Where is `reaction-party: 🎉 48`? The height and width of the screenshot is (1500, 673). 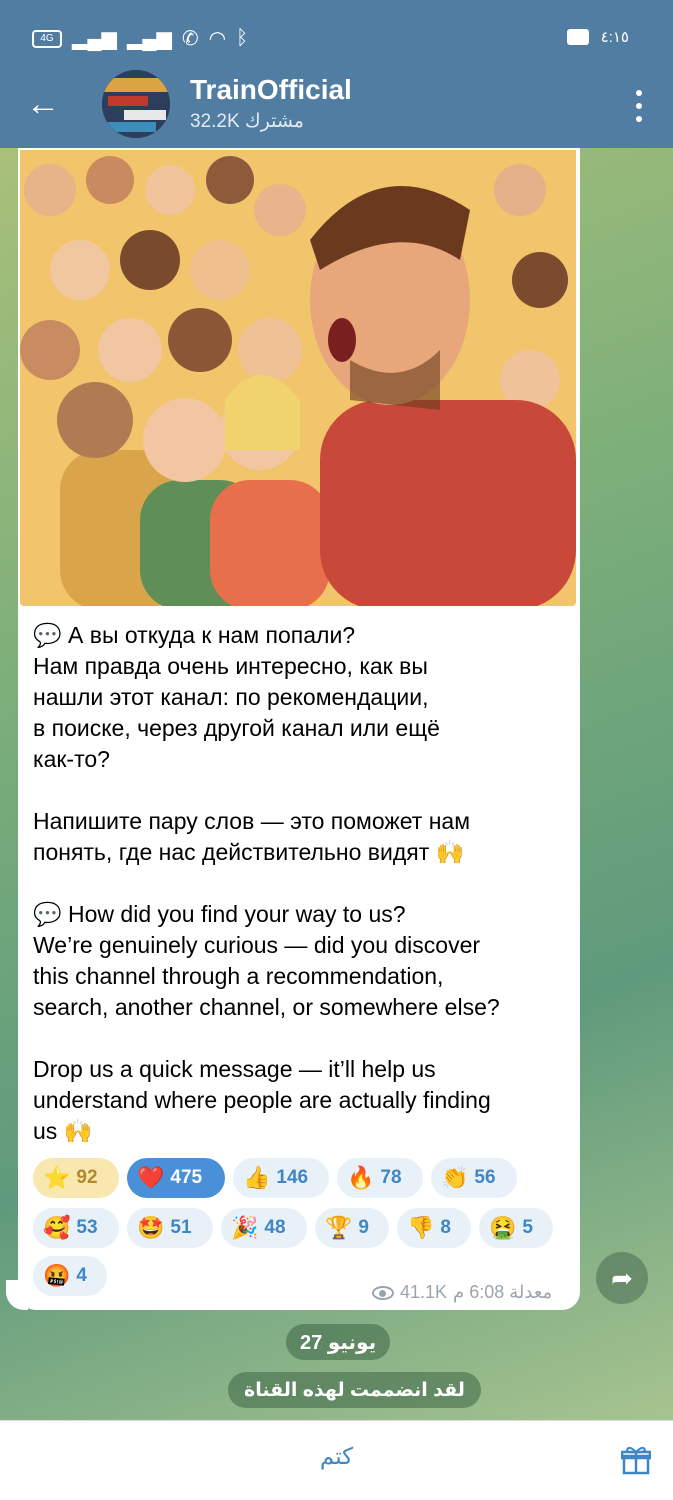 reaction-party: 🎉 48 is located at coordinates (264, 1228).